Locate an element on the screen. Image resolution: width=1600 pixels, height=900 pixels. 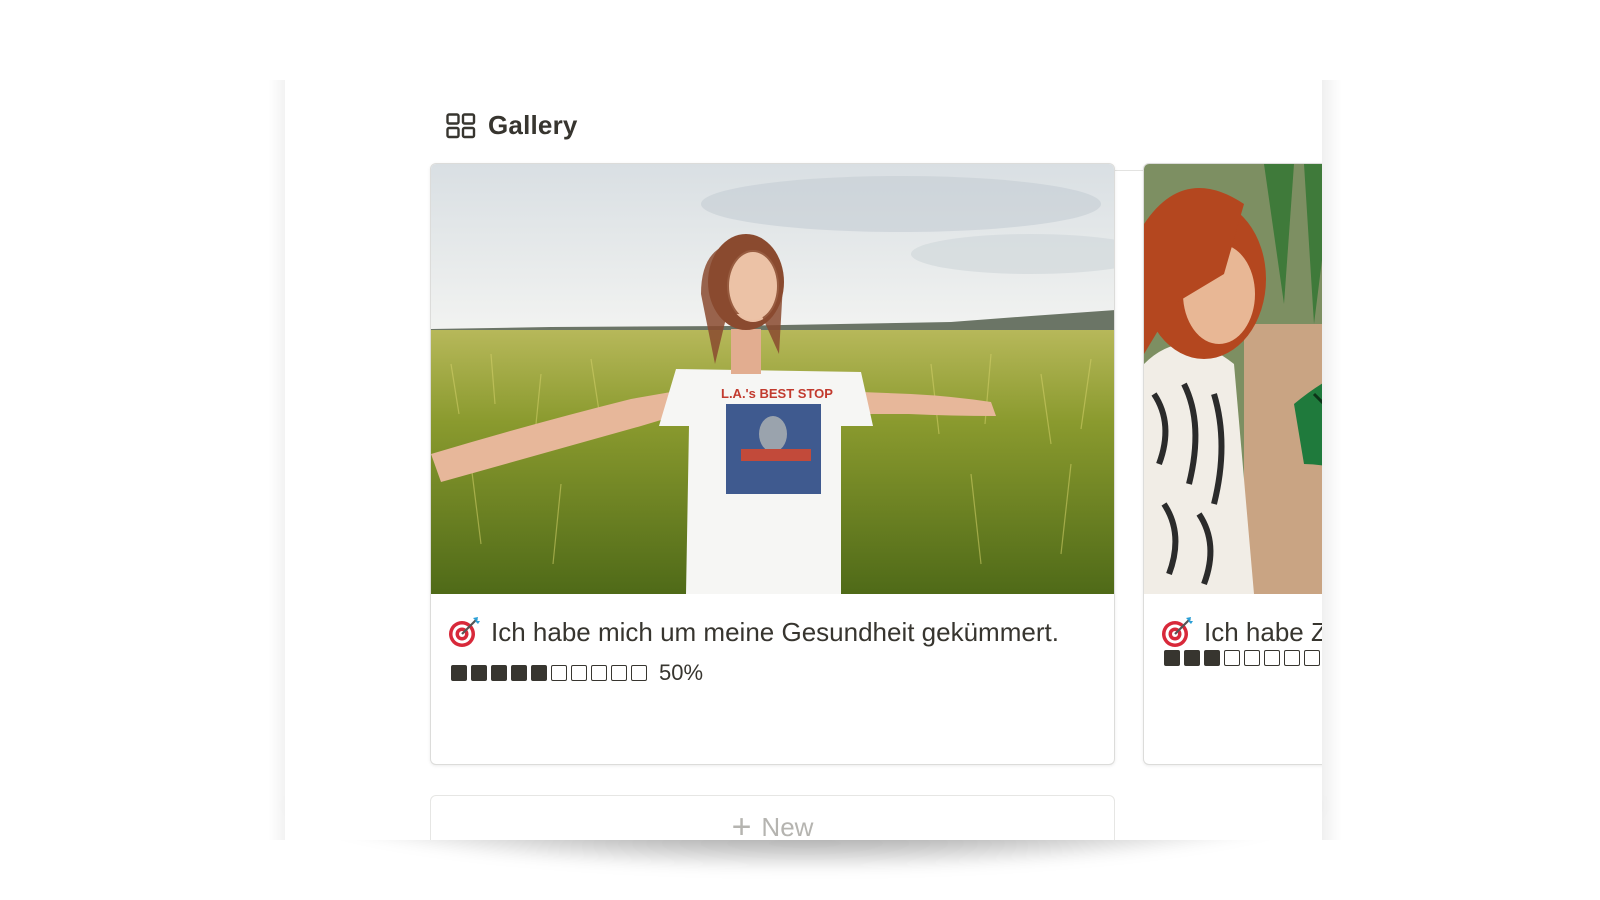
plus-icon: + is located at coordinates (741, 824).